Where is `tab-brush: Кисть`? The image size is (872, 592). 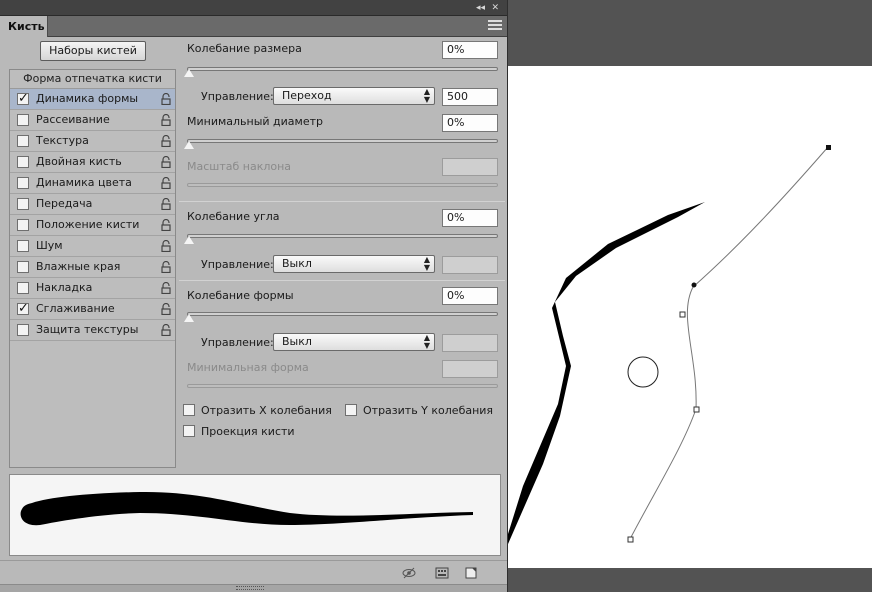 tab-brush: Кисть is located at coordinates (24, 26).